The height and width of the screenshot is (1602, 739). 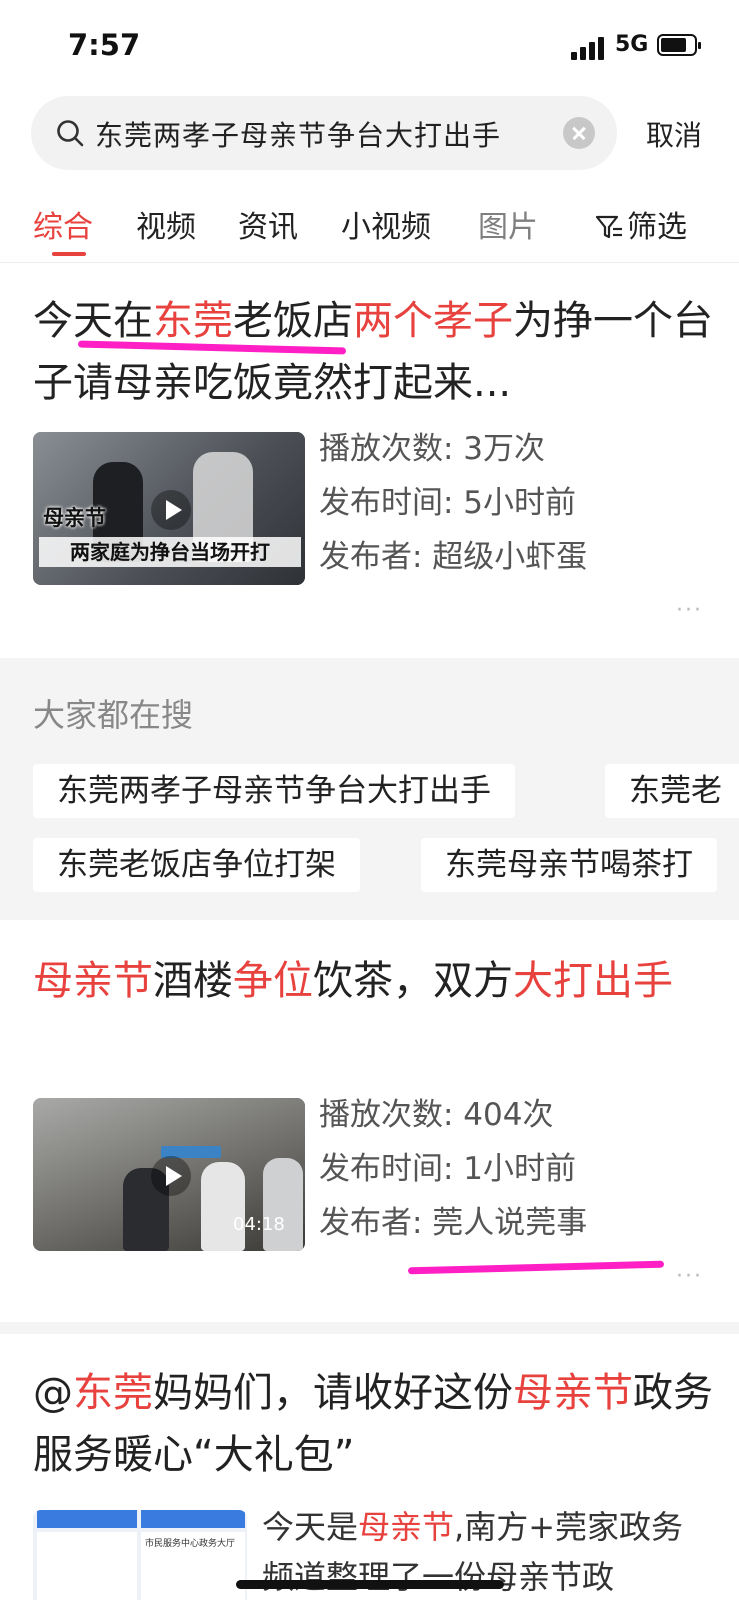 What do you see at coordinates (569, 865) in the screenshot?
I see `related-search-chip: 东莞母亲节喝茶打` at bounding box center [569, 865].